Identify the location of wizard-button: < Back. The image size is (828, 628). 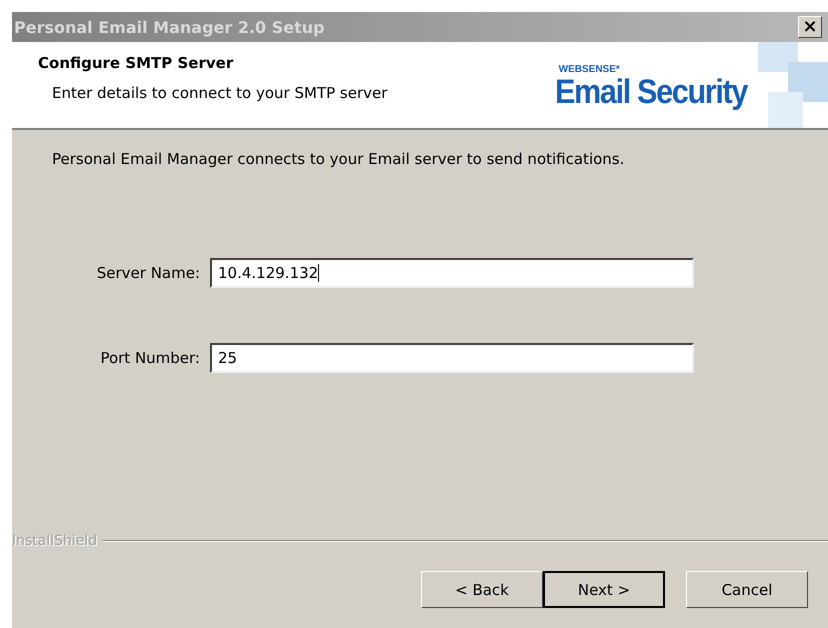
(482, 589).